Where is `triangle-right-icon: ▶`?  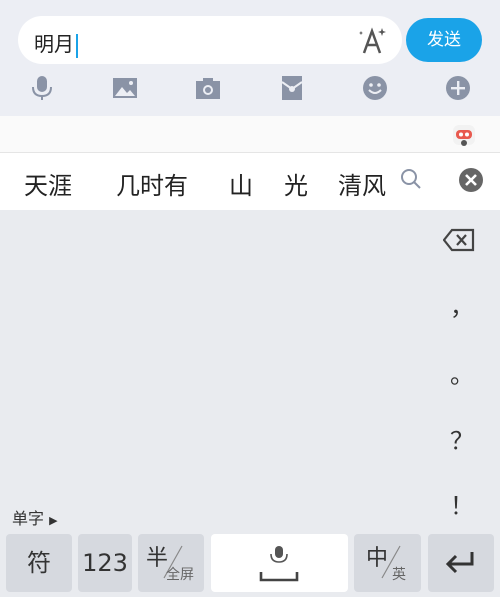
triangle-right-icon: ▶ is located at coordinates (53, 520).